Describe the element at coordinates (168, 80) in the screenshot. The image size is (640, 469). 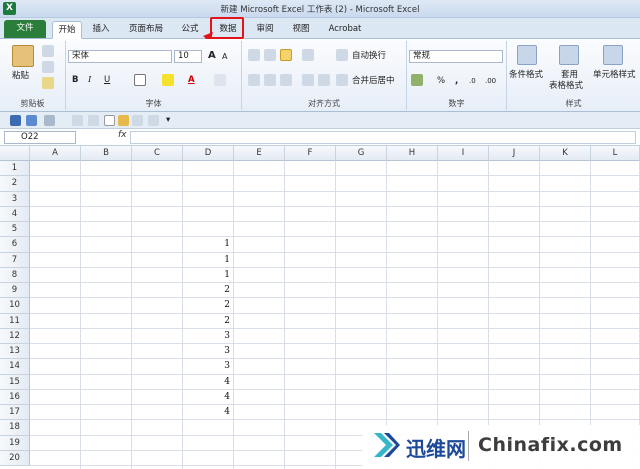
I see `fill-color-icon` at that location.